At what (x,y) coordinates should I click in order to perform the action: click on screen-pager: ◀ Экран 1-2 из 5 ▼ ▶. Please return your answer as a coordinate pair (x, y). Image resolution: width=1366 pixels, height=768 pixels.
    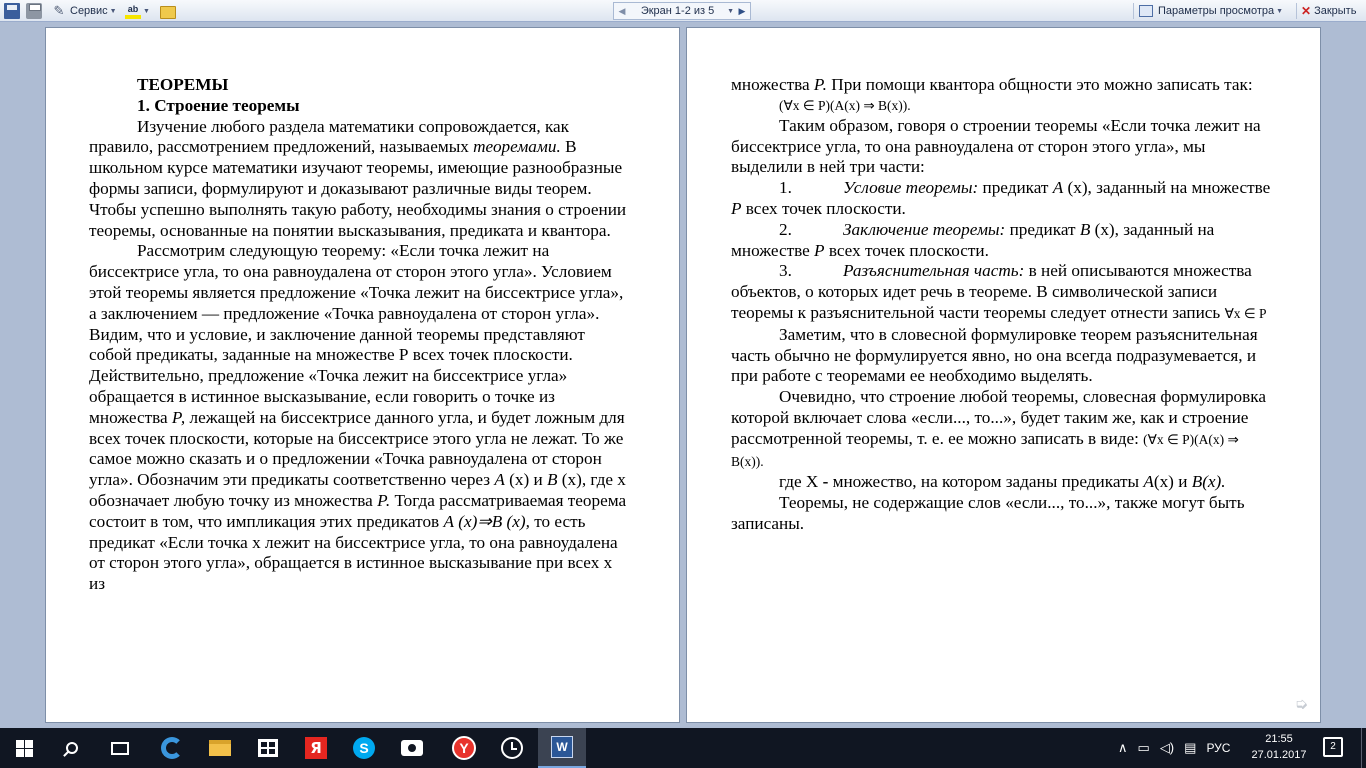
    Looking at the image, I should click on (682, 11).